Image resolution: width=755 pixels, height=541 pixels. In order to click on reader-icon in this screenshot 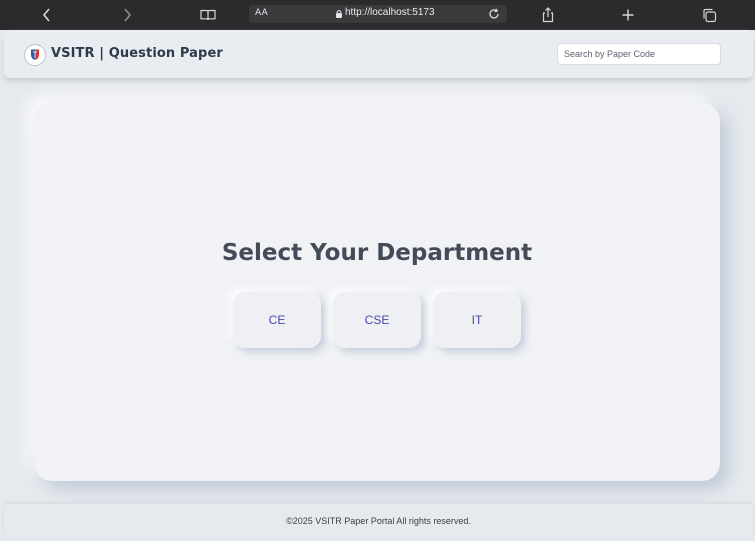, I will do `click(208, 15)`.